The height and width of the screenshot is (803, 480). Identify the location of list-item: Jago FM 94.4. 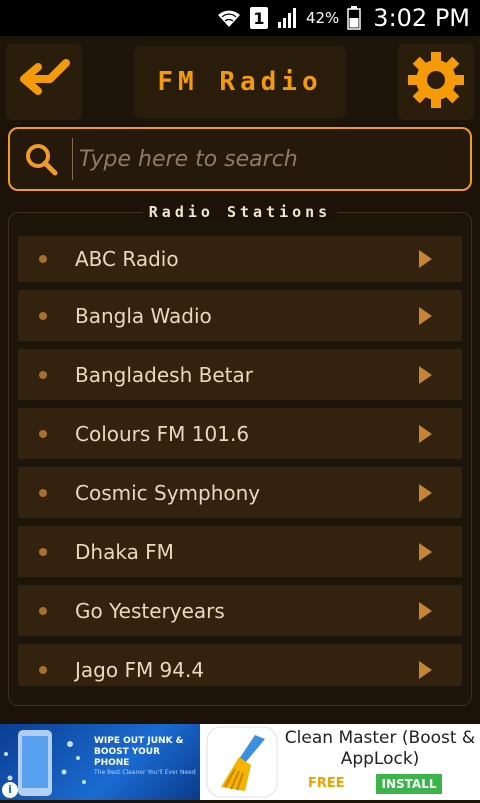
(240, 665).